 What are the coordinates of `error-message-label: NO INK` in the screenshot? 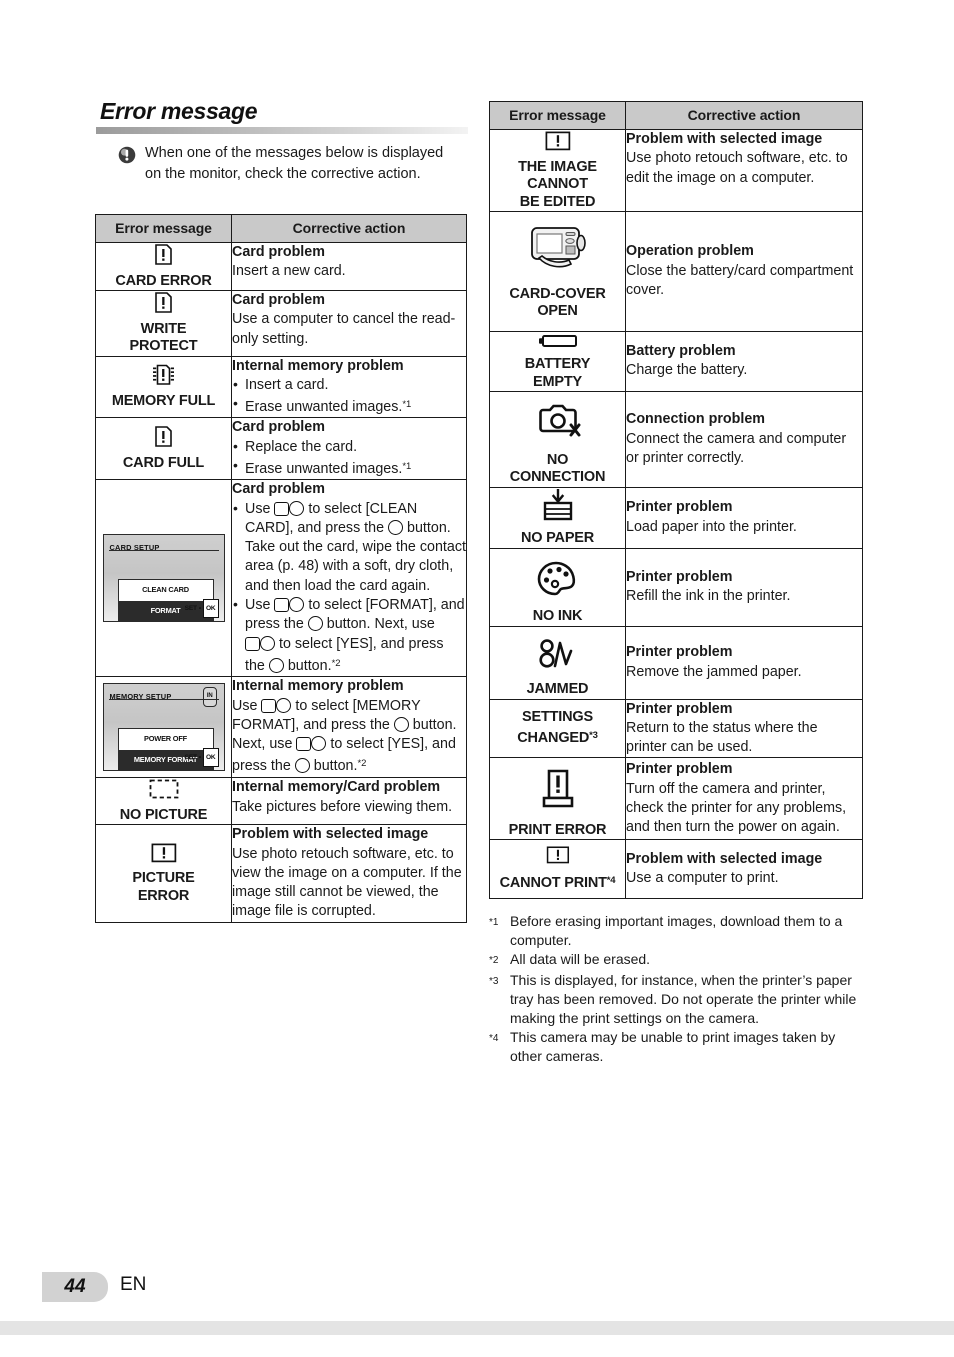 It's located at (557, 616).